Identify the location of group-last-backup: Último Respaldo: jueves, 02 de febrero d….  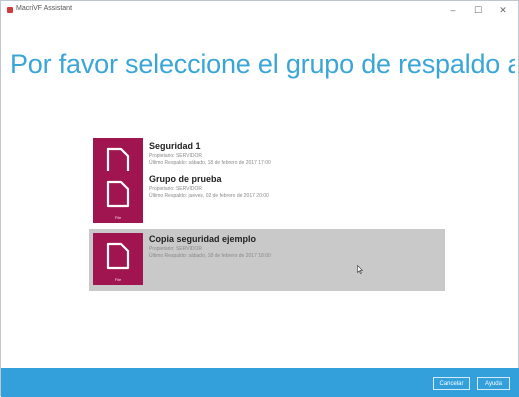
(209, 196).